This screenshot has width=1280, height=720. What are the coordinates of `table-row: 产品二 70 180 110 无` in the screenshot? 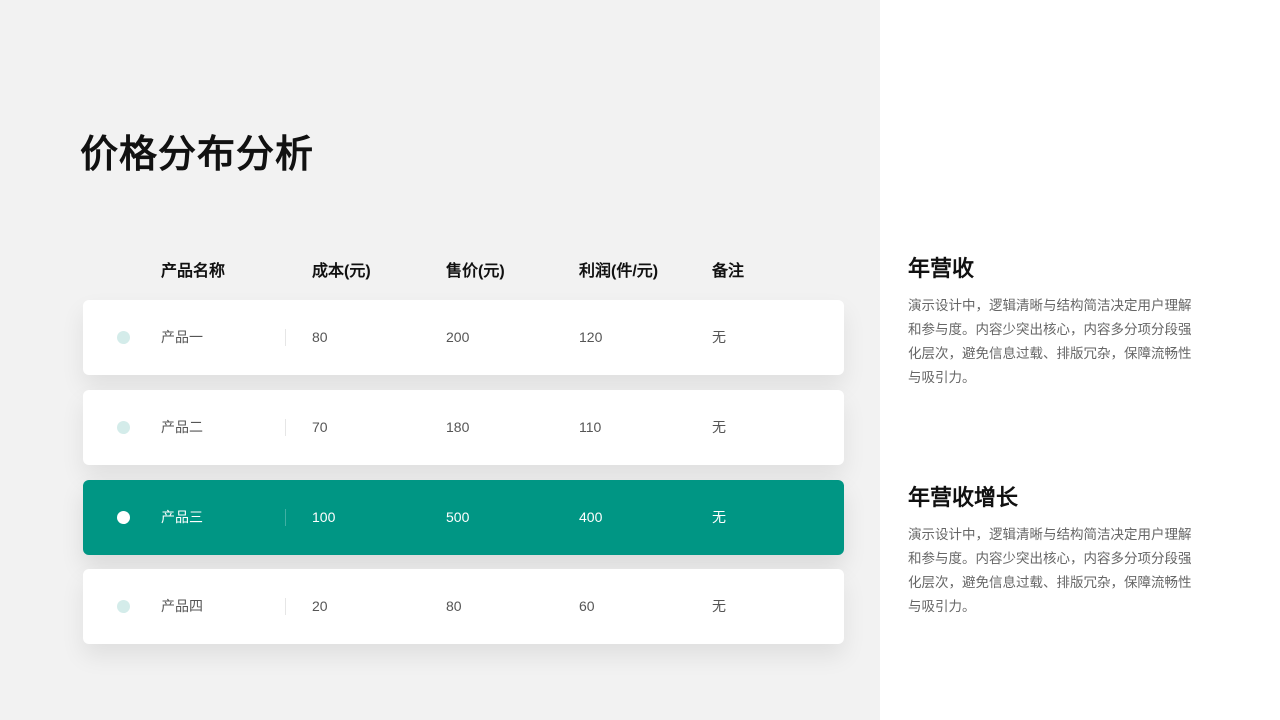 It's located at (463, 427).